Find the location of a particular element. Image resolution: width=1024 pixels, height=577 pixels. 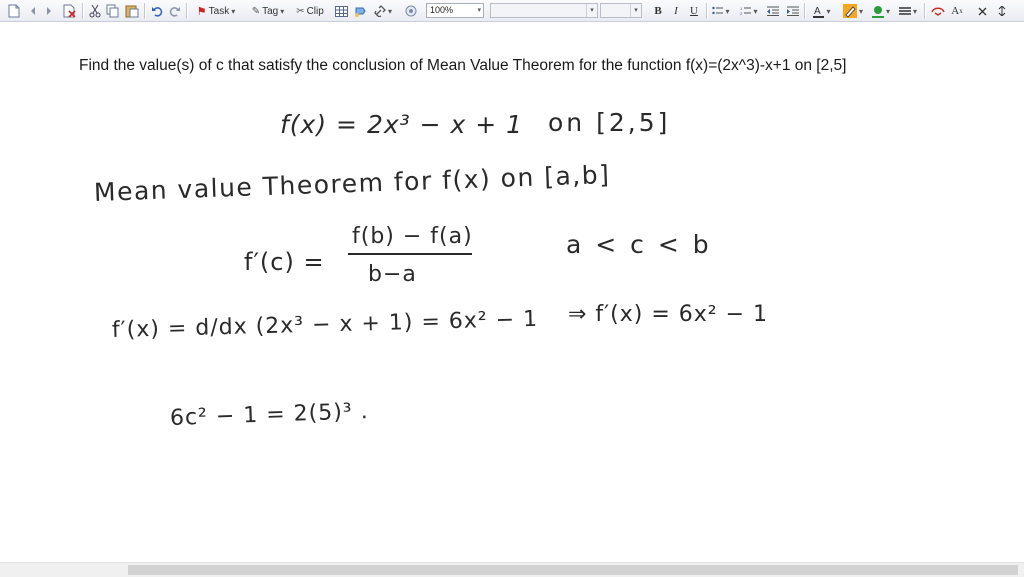

attach-icon is located at coordinates (360, 11).